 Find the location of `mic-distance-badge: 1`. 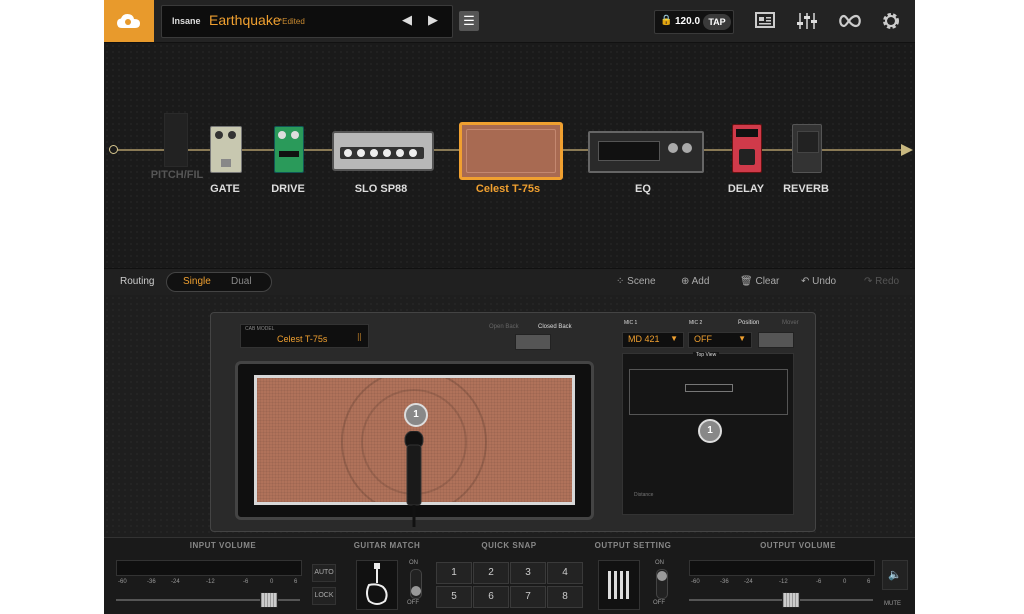

mic-distance-badge: 1 is located at coordinates (710, 431).